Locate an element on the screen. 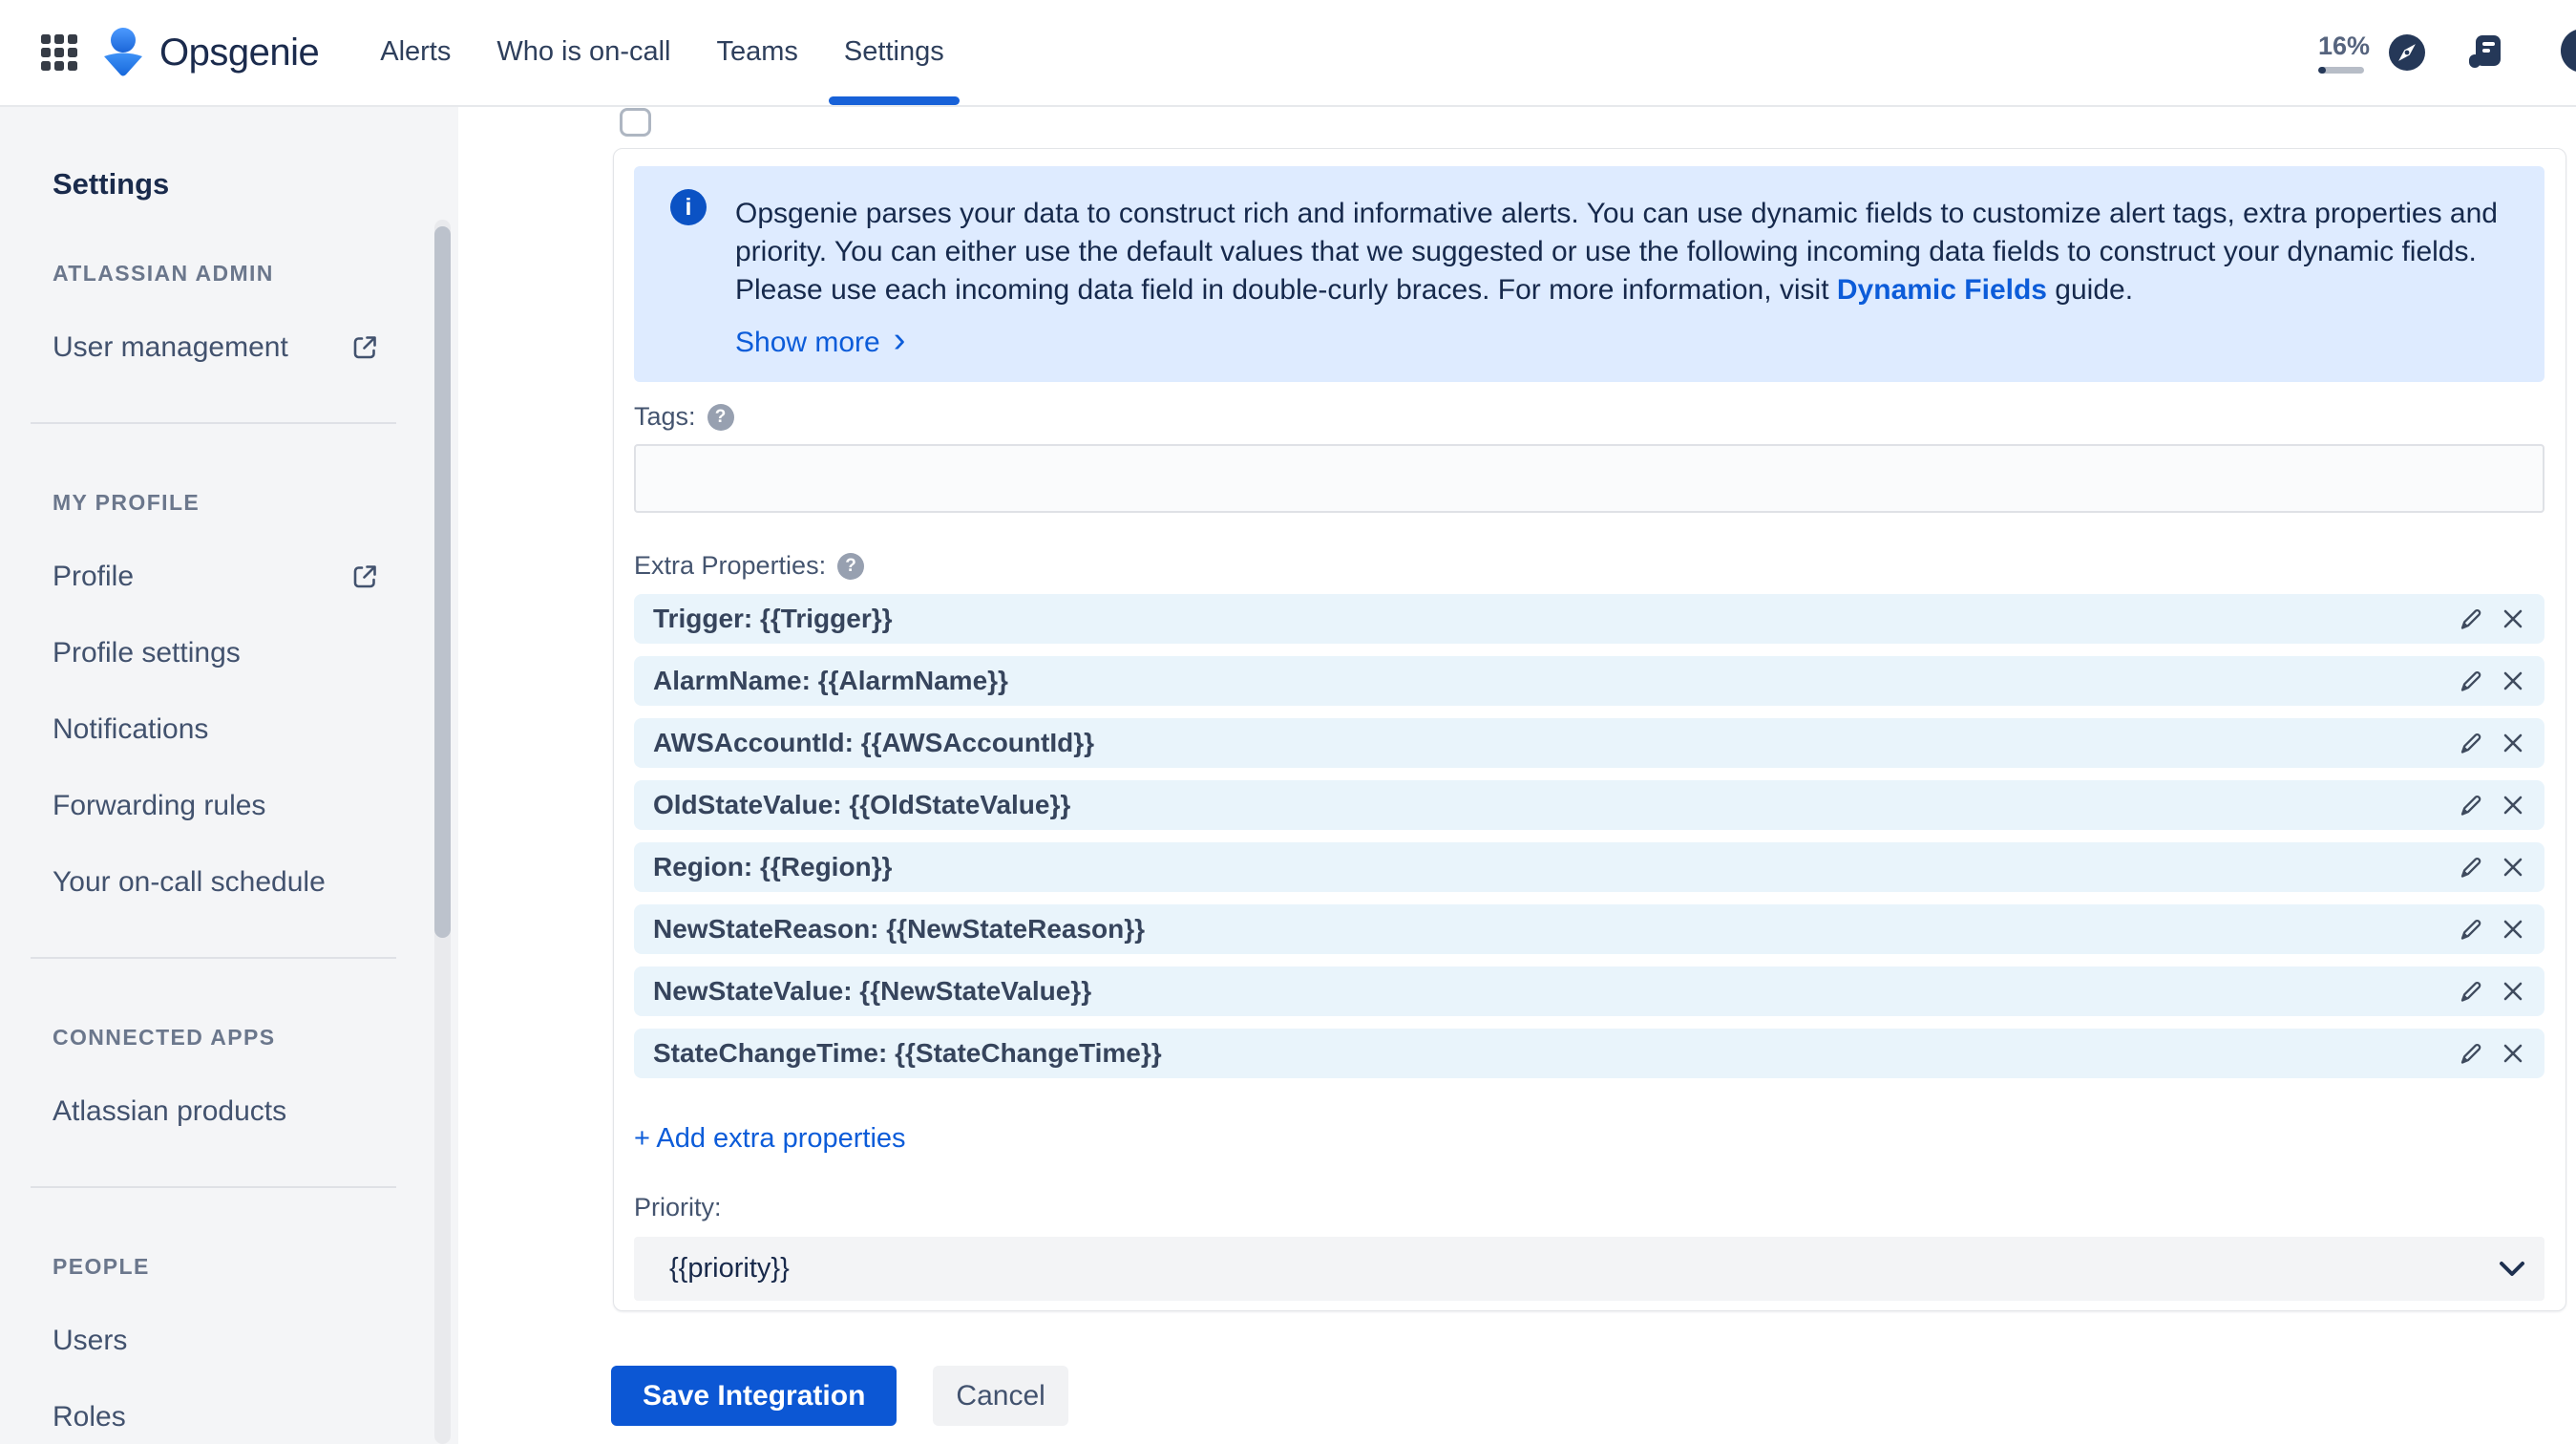 The height and width of the screenshot is (1444, 2576). checkbox is located at coordinates (635, 122).